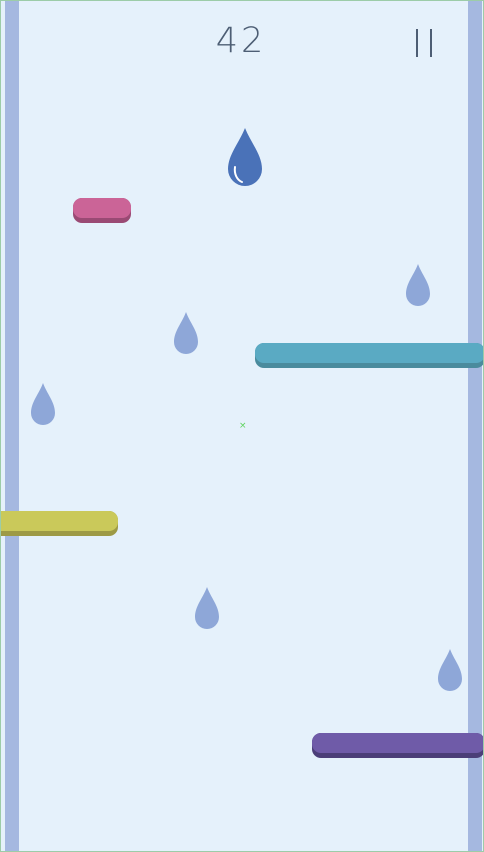  I want to click on platform-yellow, so click(59, 523).